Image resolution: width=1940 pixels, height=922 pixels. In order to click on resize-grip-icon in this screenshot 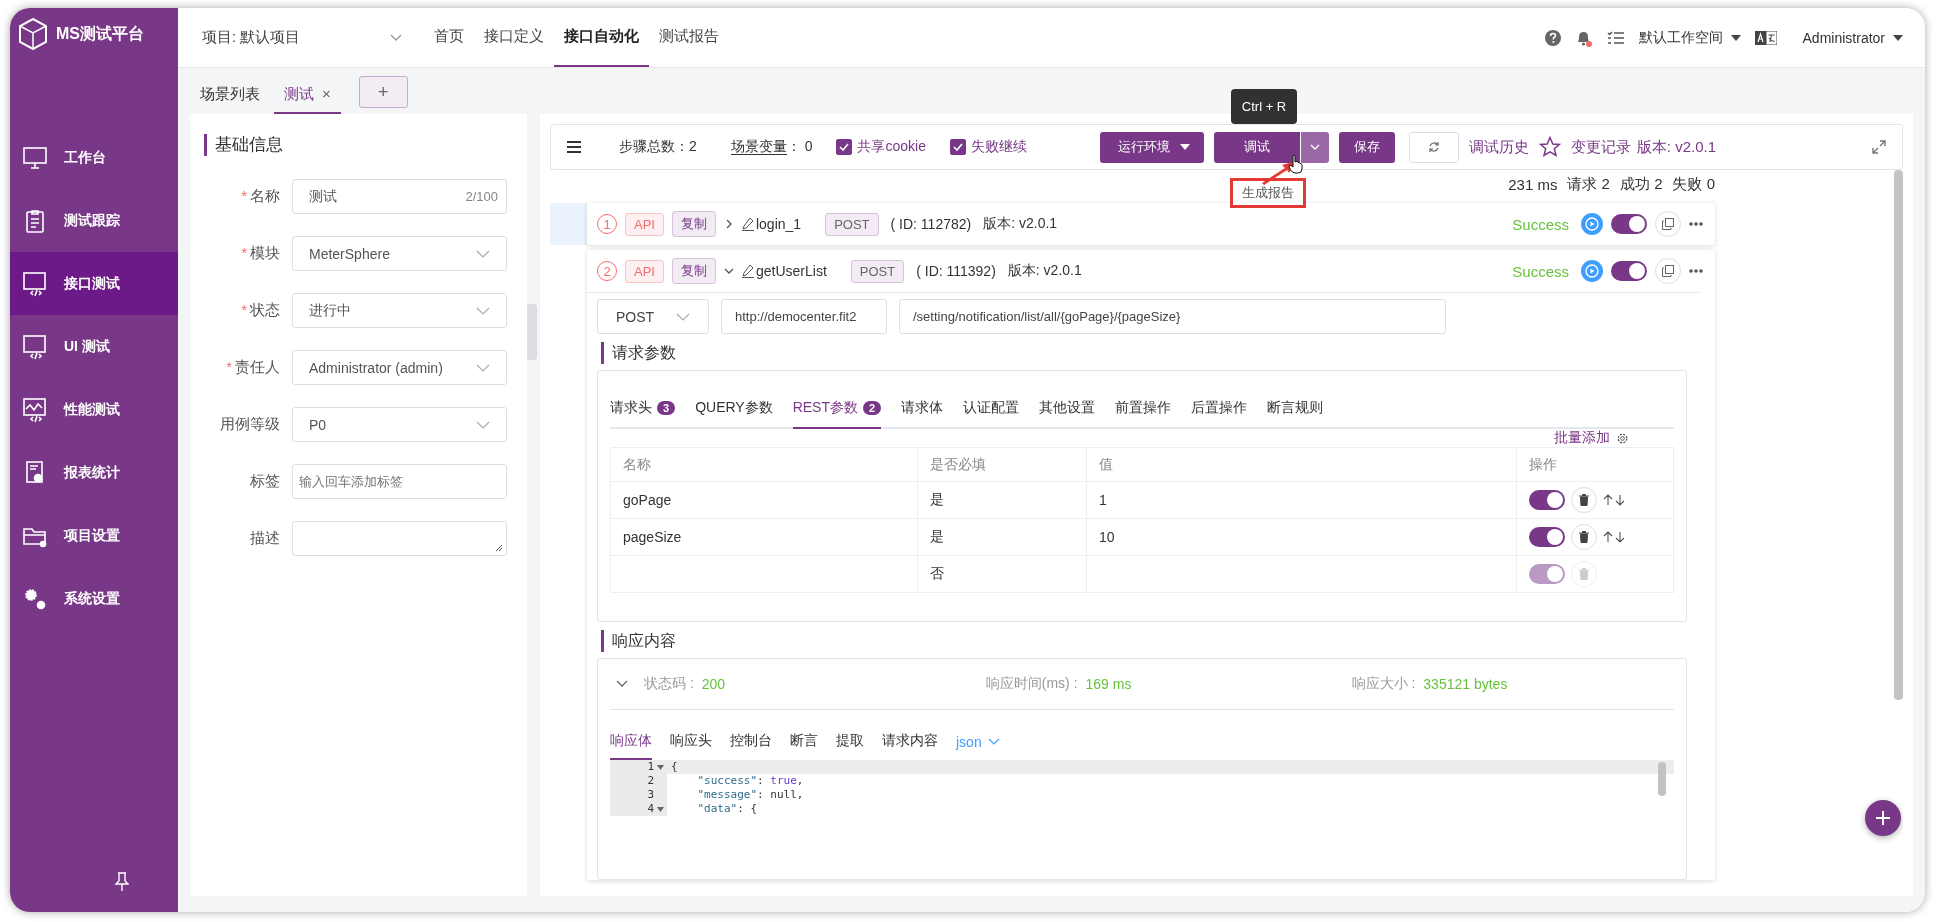, I will do `click(499, 548)`.